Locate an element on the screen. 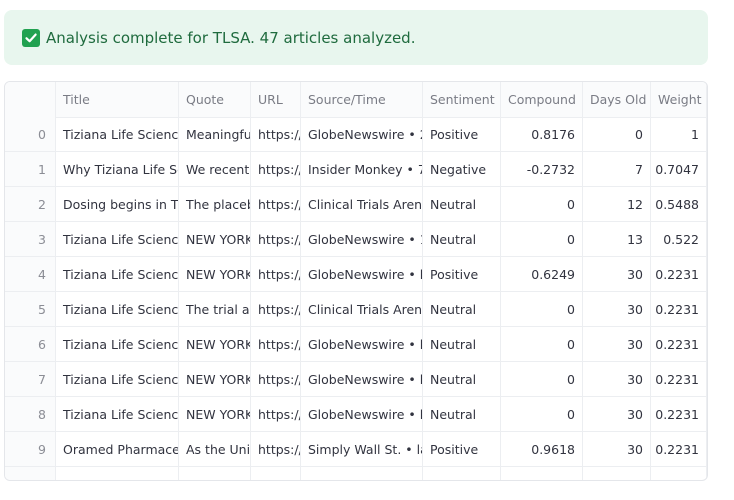 The height and width of the screenshot is (500, 734). cell-weight: 0.7047 is located at coordinates (679, 169).